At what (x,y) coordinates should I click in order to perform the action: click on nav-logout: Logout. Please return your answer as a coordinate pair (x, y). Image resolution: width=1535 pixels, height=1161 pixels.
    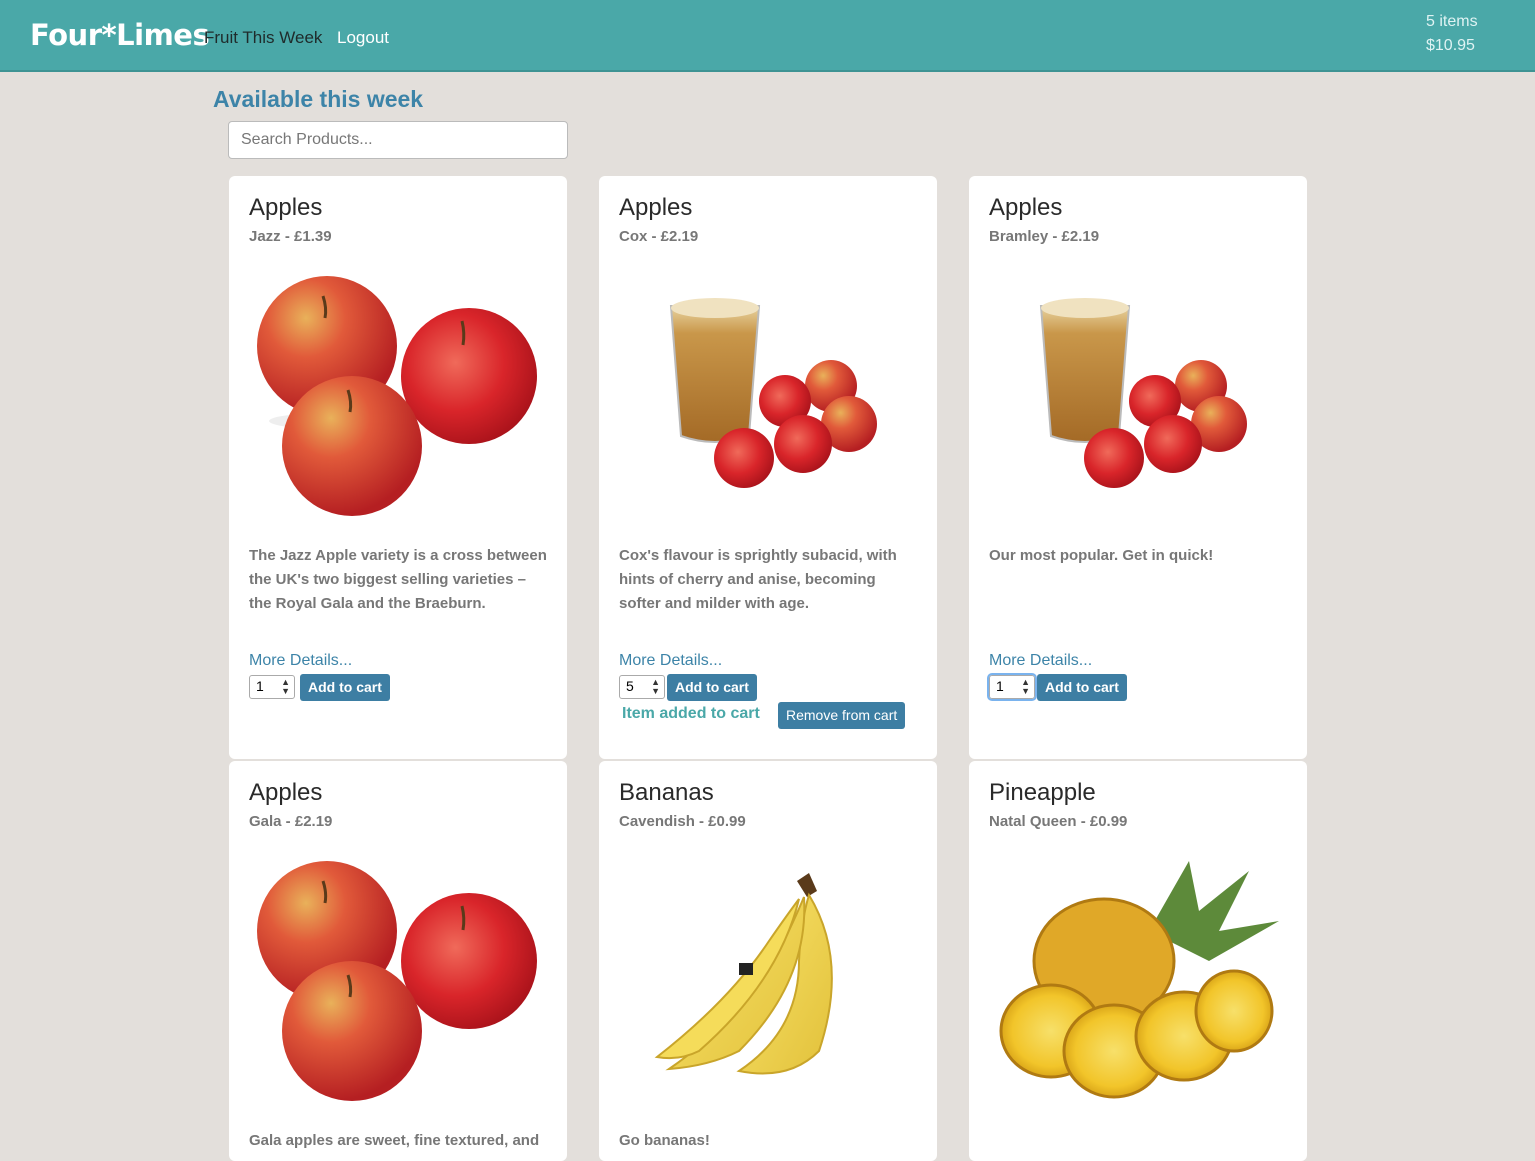
    Looking at the image, I should click on (363, 38).